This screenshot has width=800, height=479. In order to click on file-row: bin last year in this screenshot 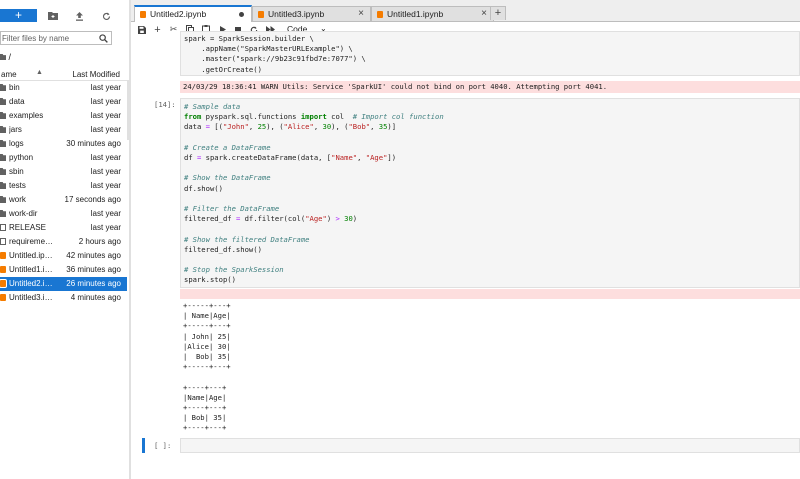, I will do `click(63, 88)`.